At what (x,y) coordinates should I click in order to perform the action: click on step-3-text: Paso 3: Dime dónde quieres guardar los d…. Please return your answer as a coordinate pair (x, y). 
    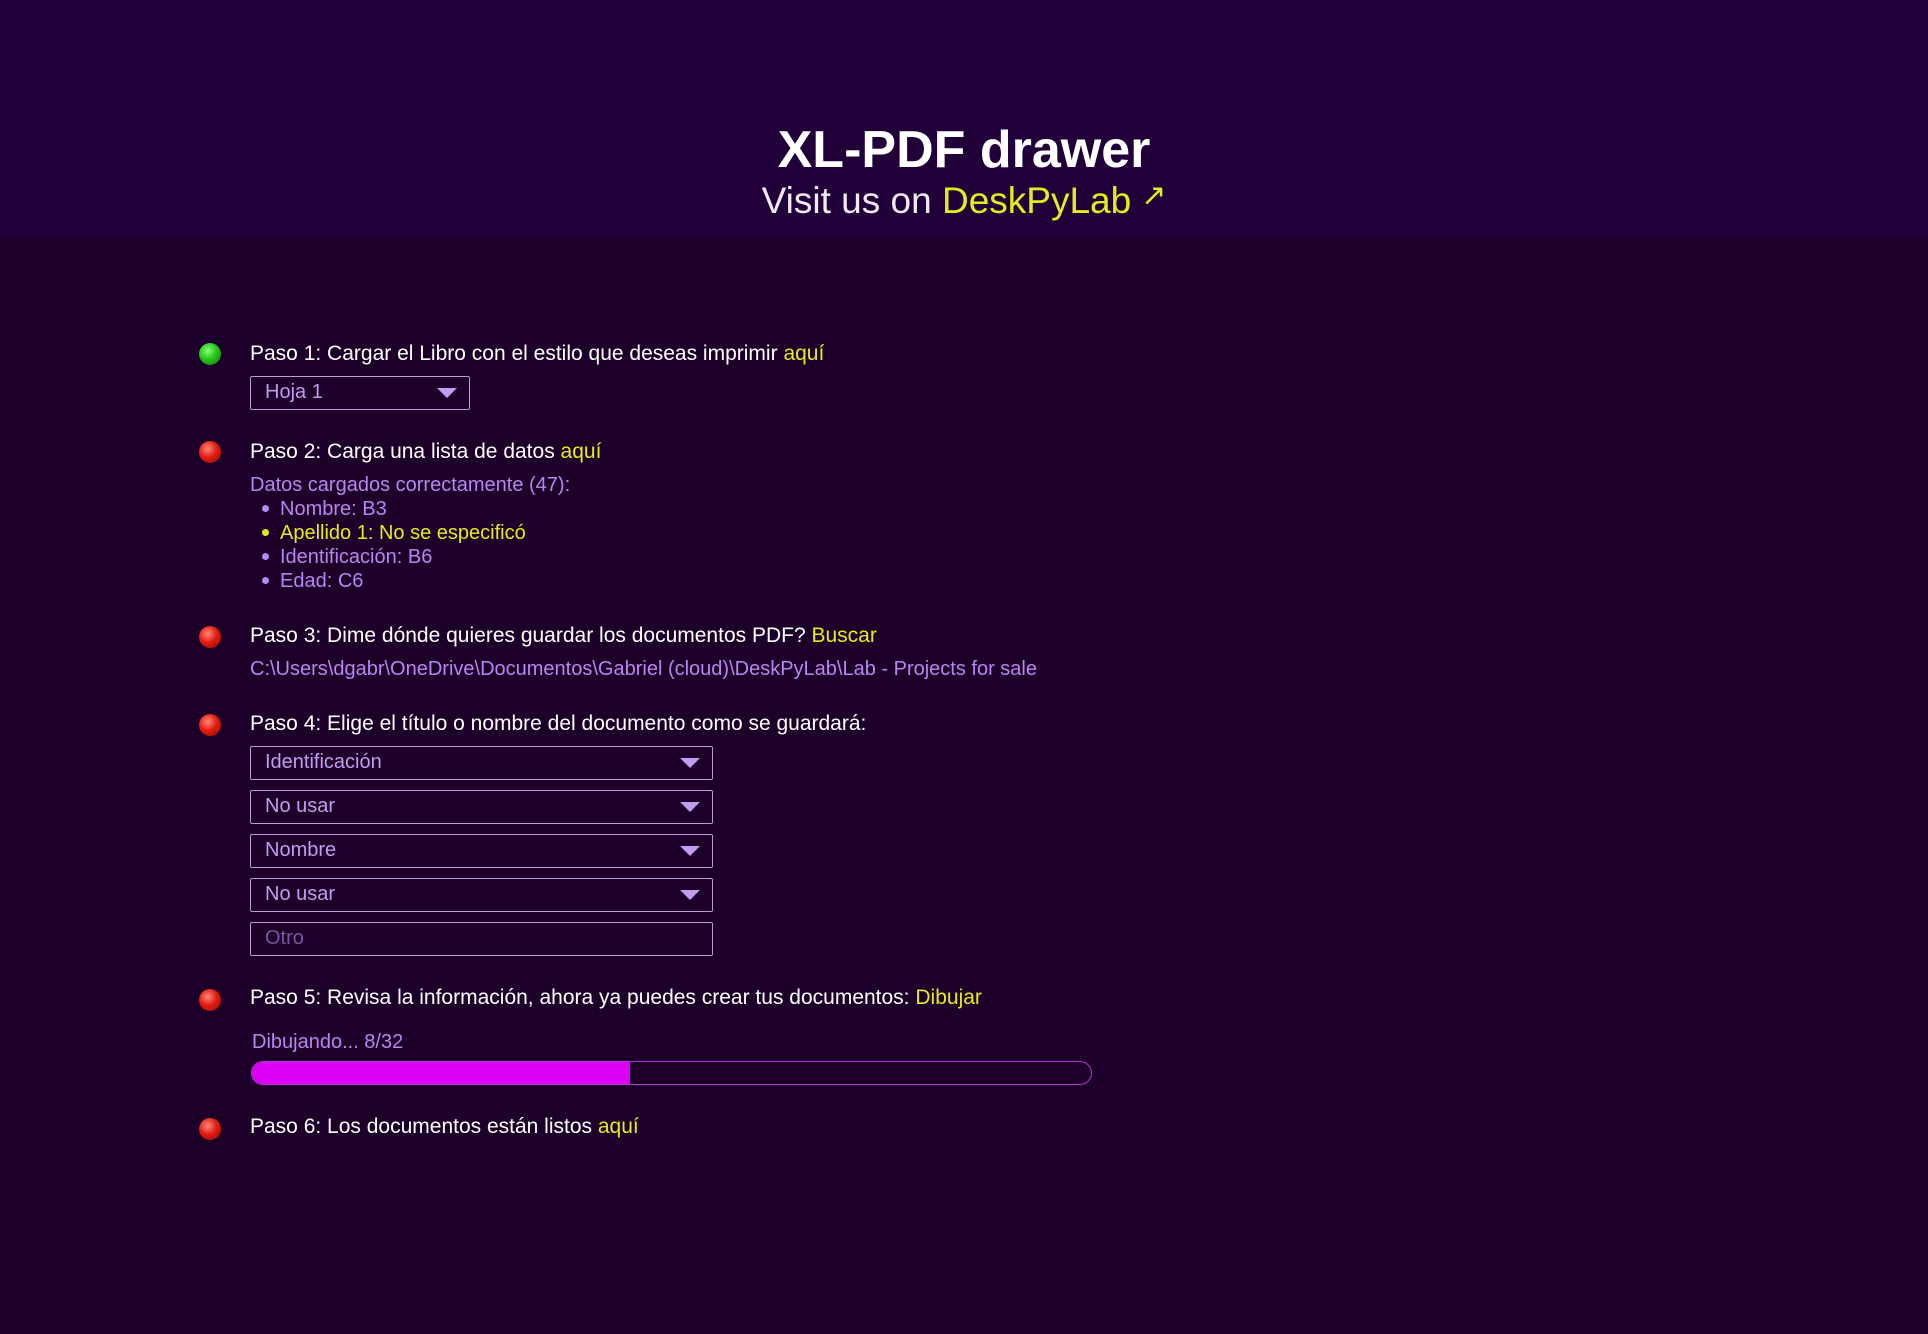
    Looking at the image, I should click on (563, 636).